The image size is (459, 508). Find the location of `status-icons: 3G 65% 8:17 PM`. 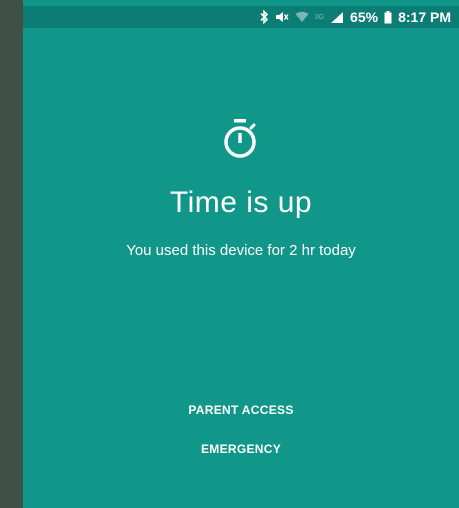

status-icons: 3G 65% 8:17 PM is located at coordinates (355, 17).